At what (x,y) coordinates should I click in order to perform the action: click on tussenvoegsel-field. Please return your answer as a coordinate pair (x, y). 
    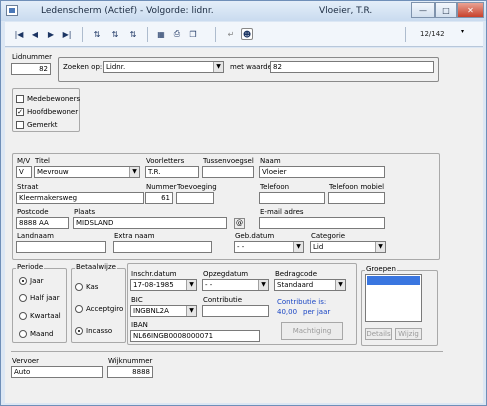
    Looking at the image, I should click on (228, 172).